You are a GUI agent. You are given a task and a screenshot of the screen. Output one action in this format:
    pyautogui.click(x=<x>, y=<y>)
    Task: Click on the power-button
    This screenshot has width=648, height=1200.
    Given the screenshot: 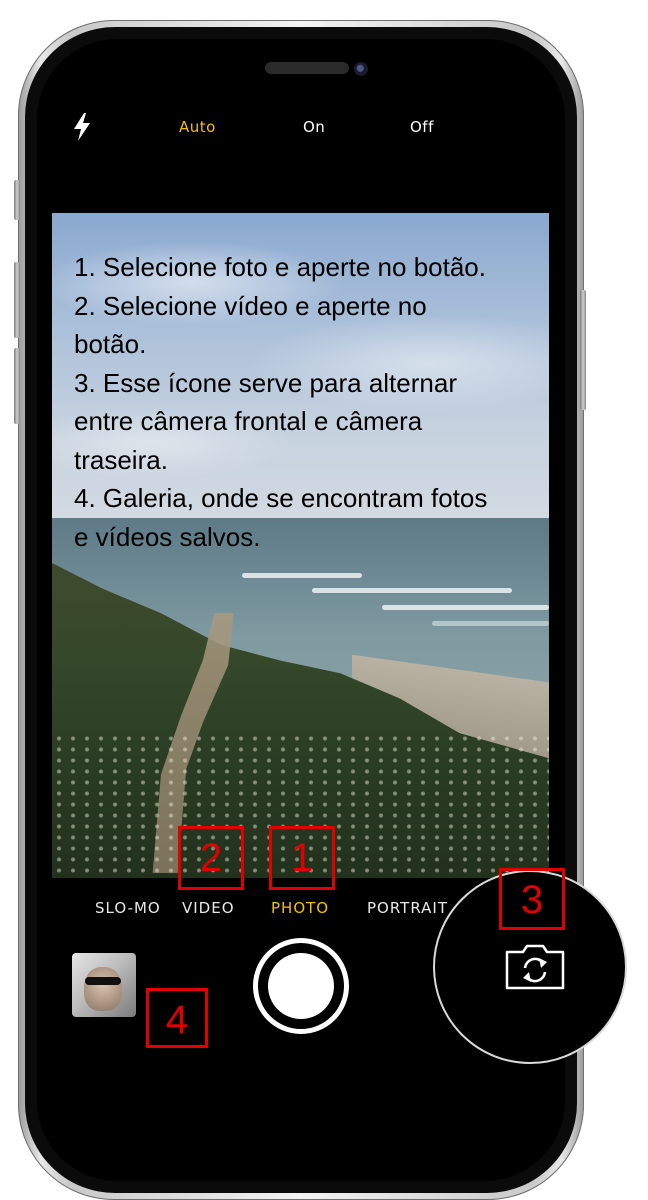 What is the action you would take?
    pyautogui.click(x=583, y=350)
    